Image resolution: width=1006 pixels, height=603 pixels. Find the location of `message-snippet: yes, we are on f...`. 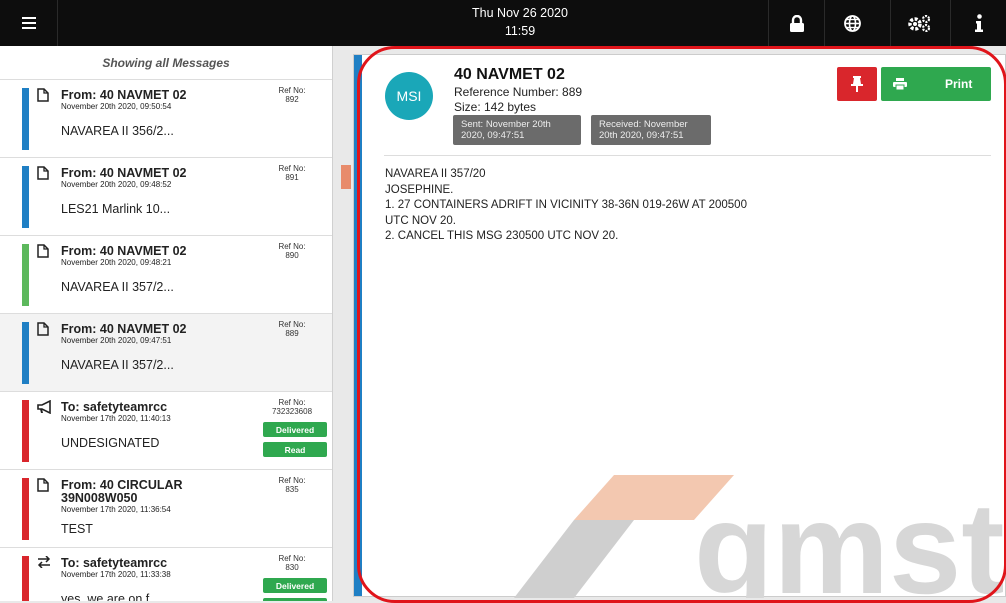

message-snippet: yes, we are on f... is located at coordinates (110, 596).